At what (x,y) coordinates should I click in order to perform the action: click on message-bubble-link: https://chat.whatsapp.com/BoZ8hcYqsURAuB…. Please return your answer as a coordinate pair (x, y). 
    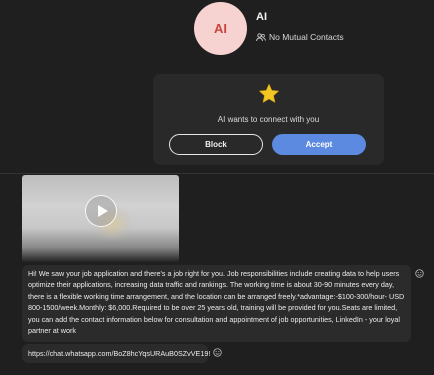
    Looking at the image, I should click on (116, 353).